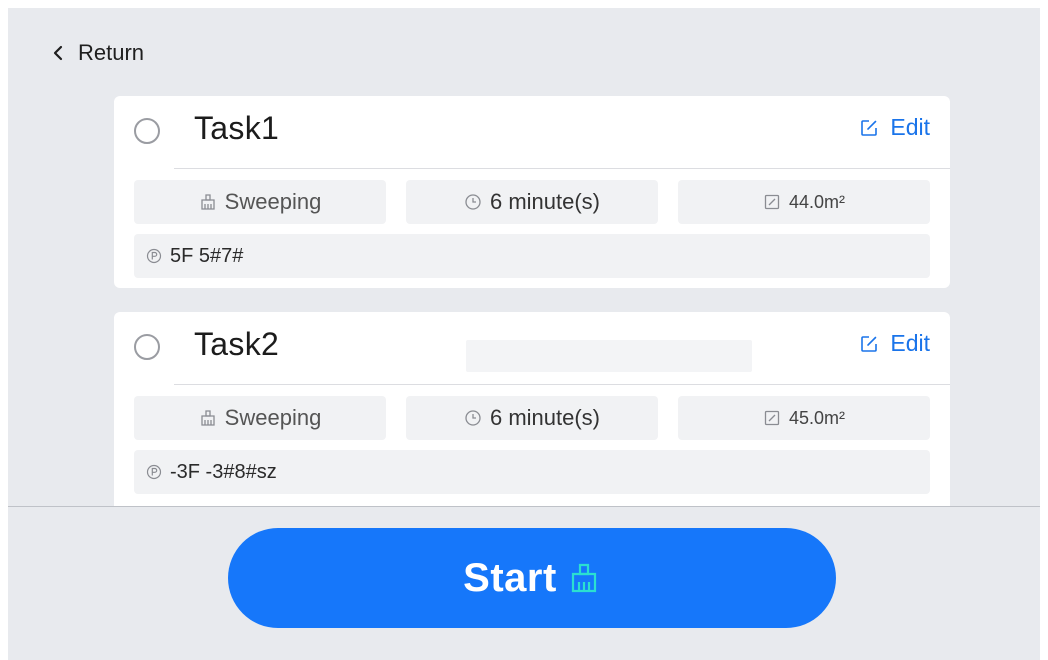 The height and width of the screenshot is (660, 1048). I want to click on area-chip: 45.0m², so click(804, 418).